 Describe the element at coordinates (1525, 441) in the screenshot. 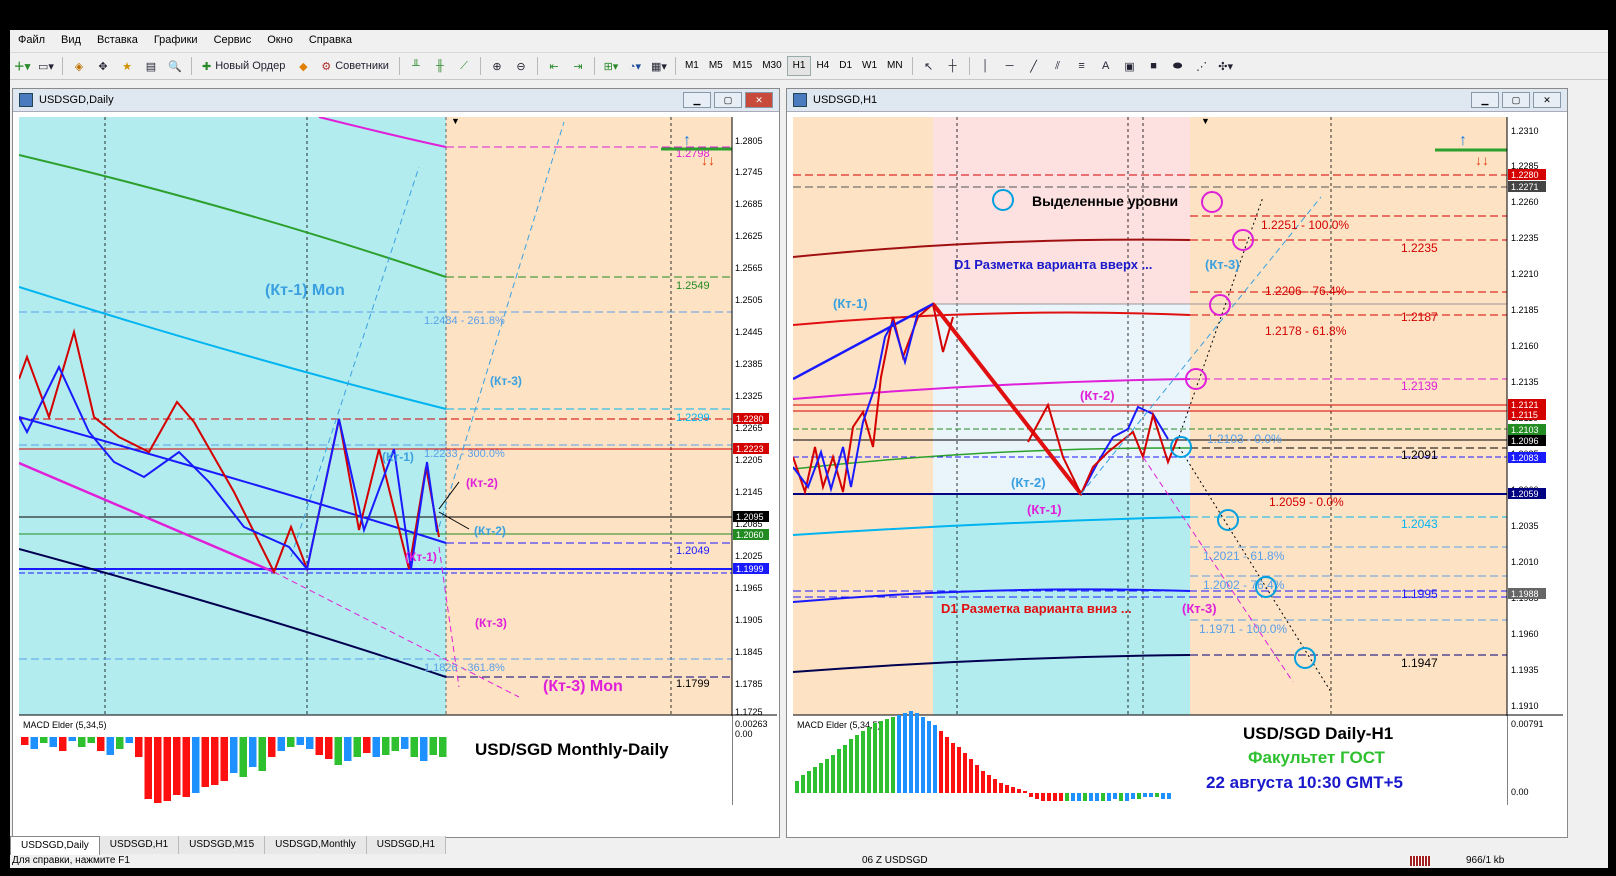

I see `price-tag: 1.2096` at that location.